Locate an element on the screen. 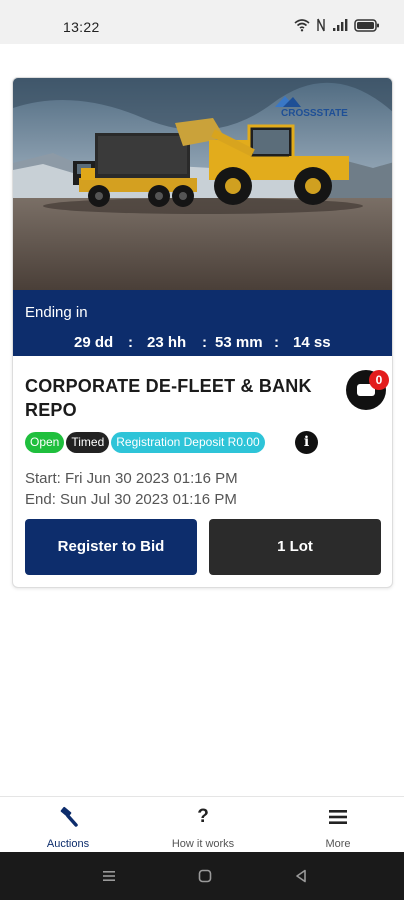  nav-item-how-it-works: ? How it works is located at coordinates (203, 825).